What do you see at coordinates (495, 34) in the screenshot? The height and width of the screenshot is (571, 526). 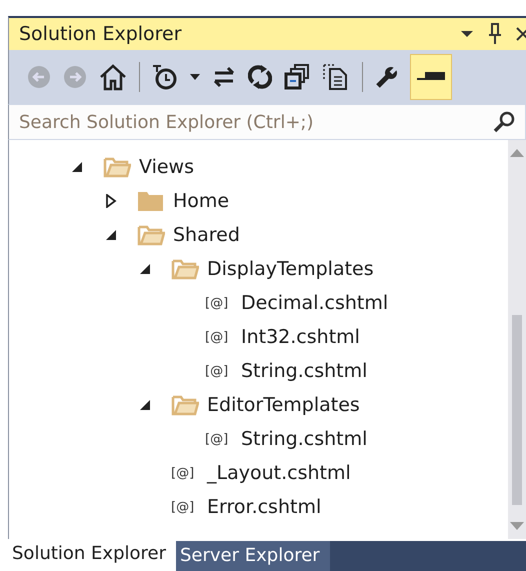 I see `pin-icon` at bounding box center [495, 34].